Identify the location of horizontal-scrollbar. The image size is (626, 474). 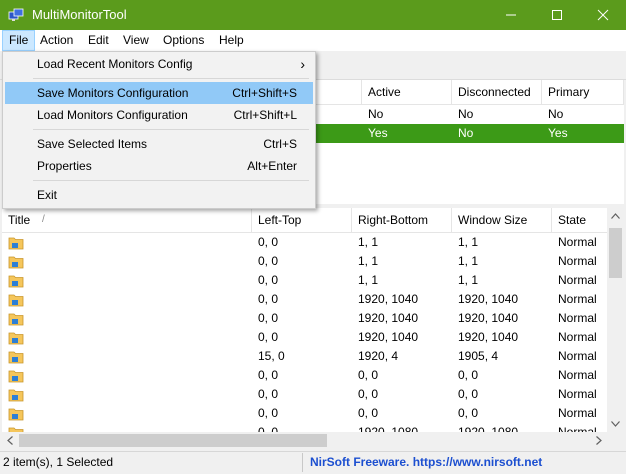
(304, 440).